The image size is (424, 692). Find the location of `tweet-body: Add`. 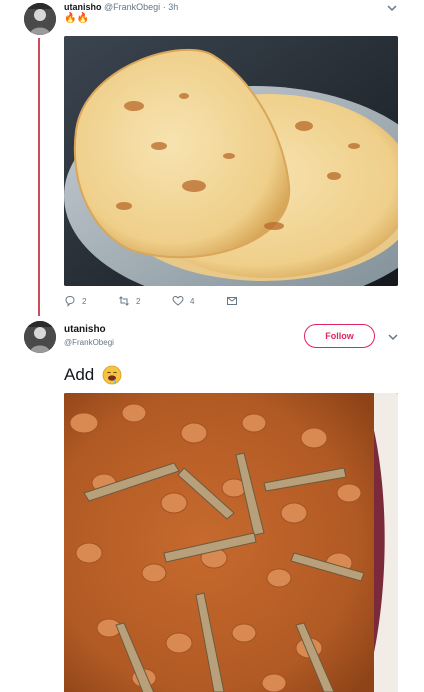

tweet-body: Add is located at coordinates (93, 375).